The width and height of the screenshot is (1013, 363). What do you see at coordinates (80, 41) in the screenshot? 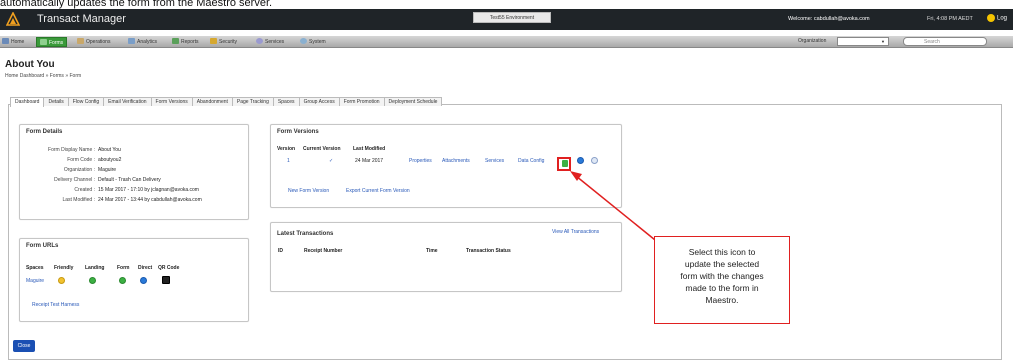
I see `operations-icon` at bounding box center [80, 41].